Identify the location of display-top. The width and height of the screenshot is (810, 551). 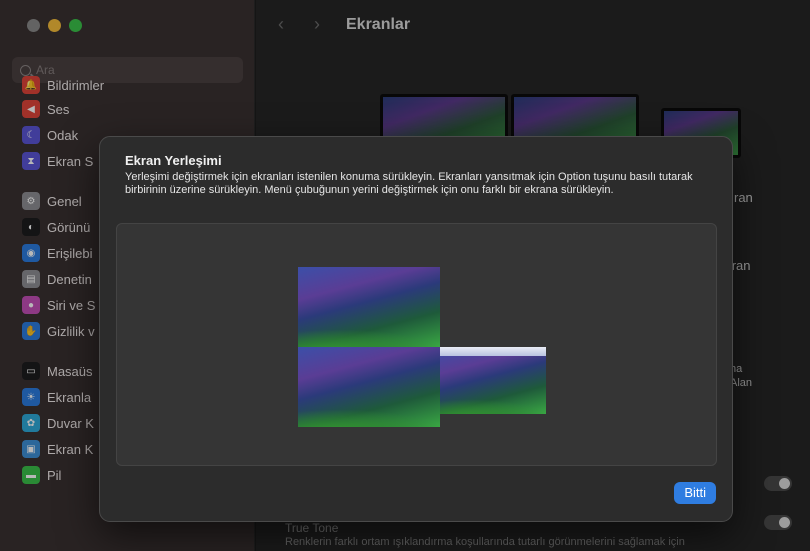
(369, 307).